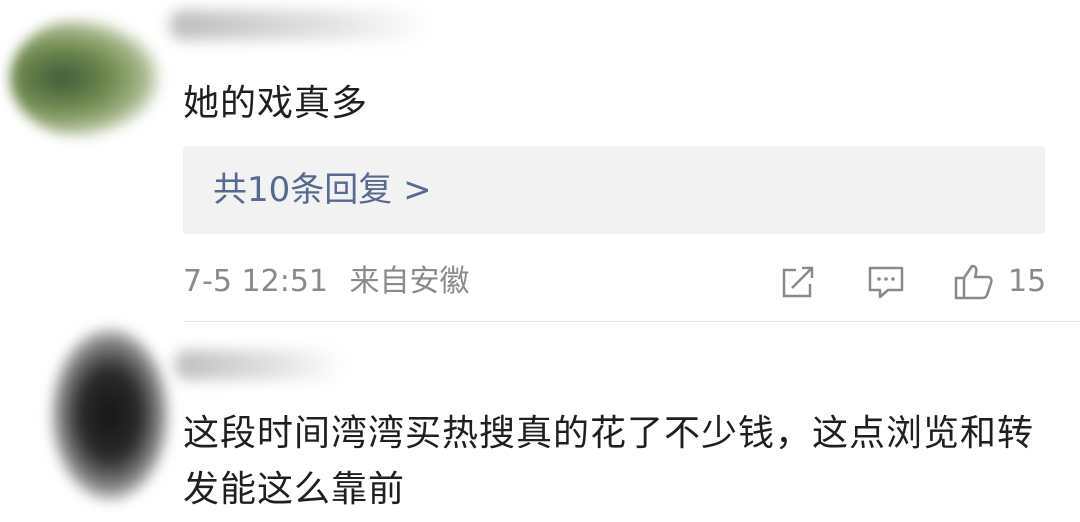  I want to click on comment-source: 来自安徽, so click(409, 281).